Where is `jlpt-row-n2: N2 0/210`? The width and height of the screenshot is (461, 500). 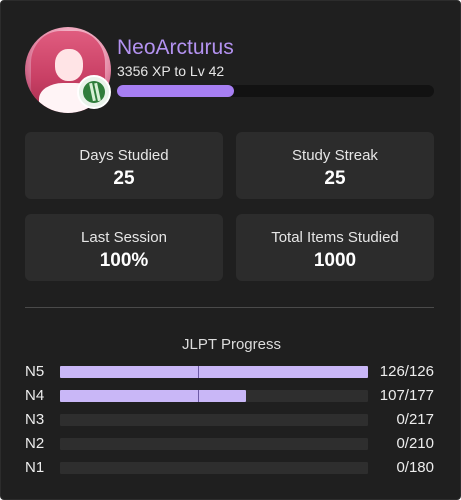
jlpt-row-n2: N2 0/210 is located at coordinates (229, 444).